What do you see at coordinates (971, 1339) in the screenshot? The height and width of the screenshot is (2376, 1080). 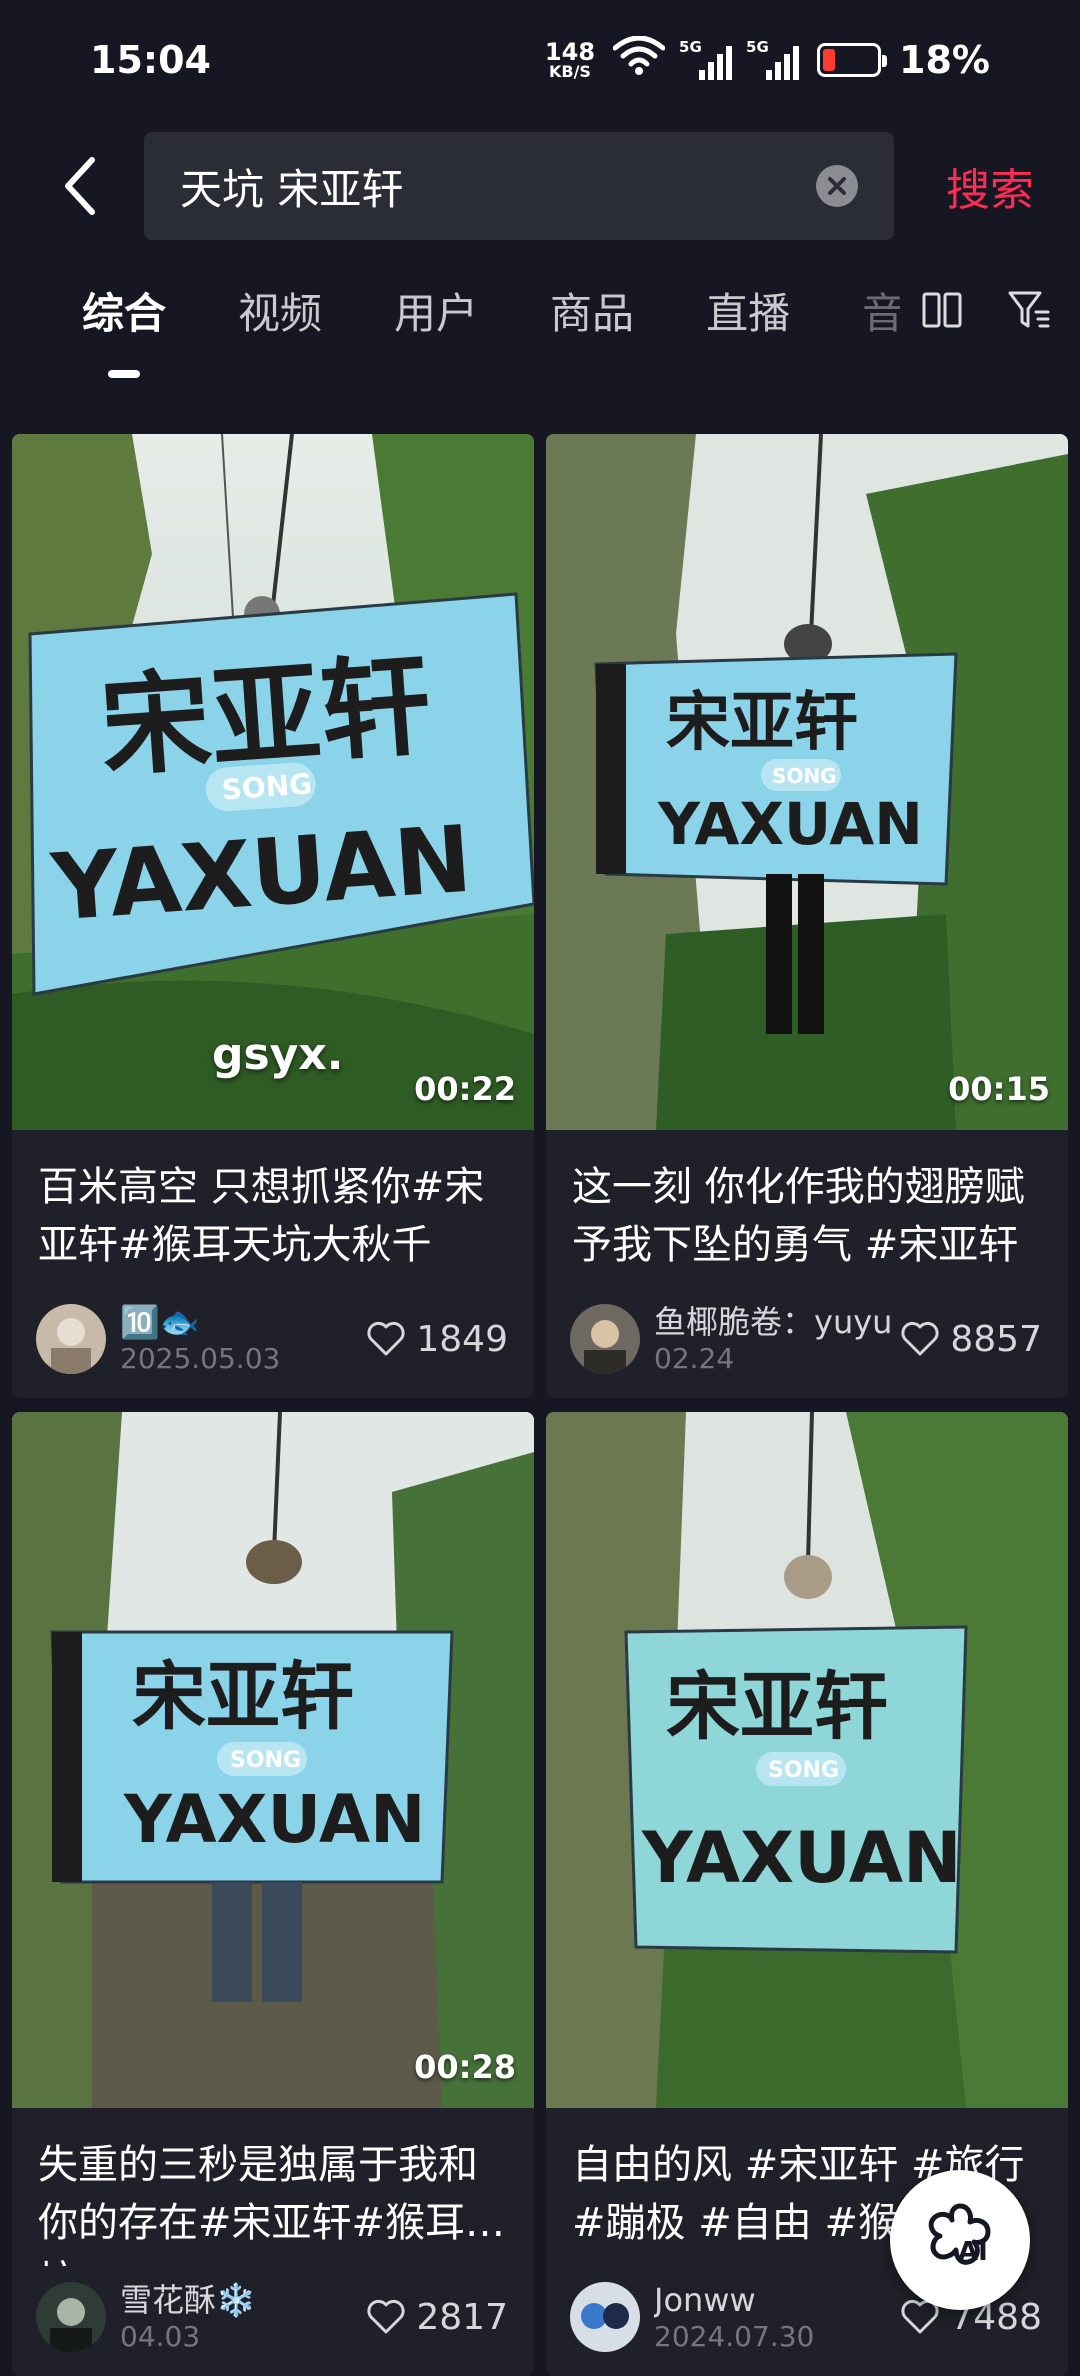 I see `like-count: 8857` at bounding box center [971, 1339].